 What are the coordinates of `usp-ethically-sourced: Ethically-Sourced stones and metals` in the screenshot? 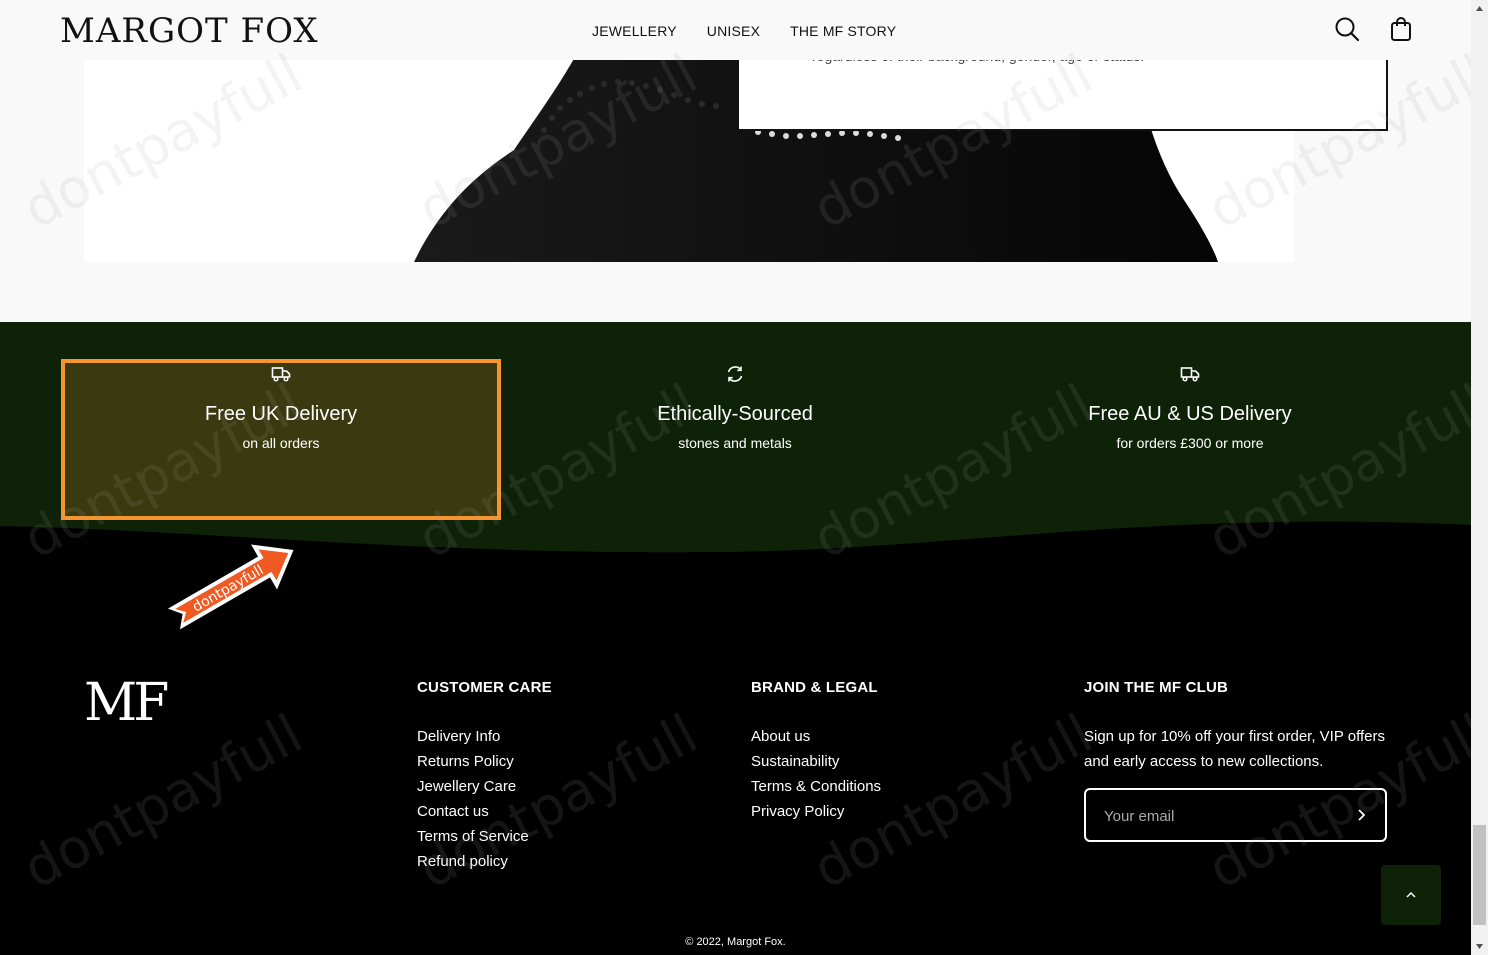 It's located at (735, 408).